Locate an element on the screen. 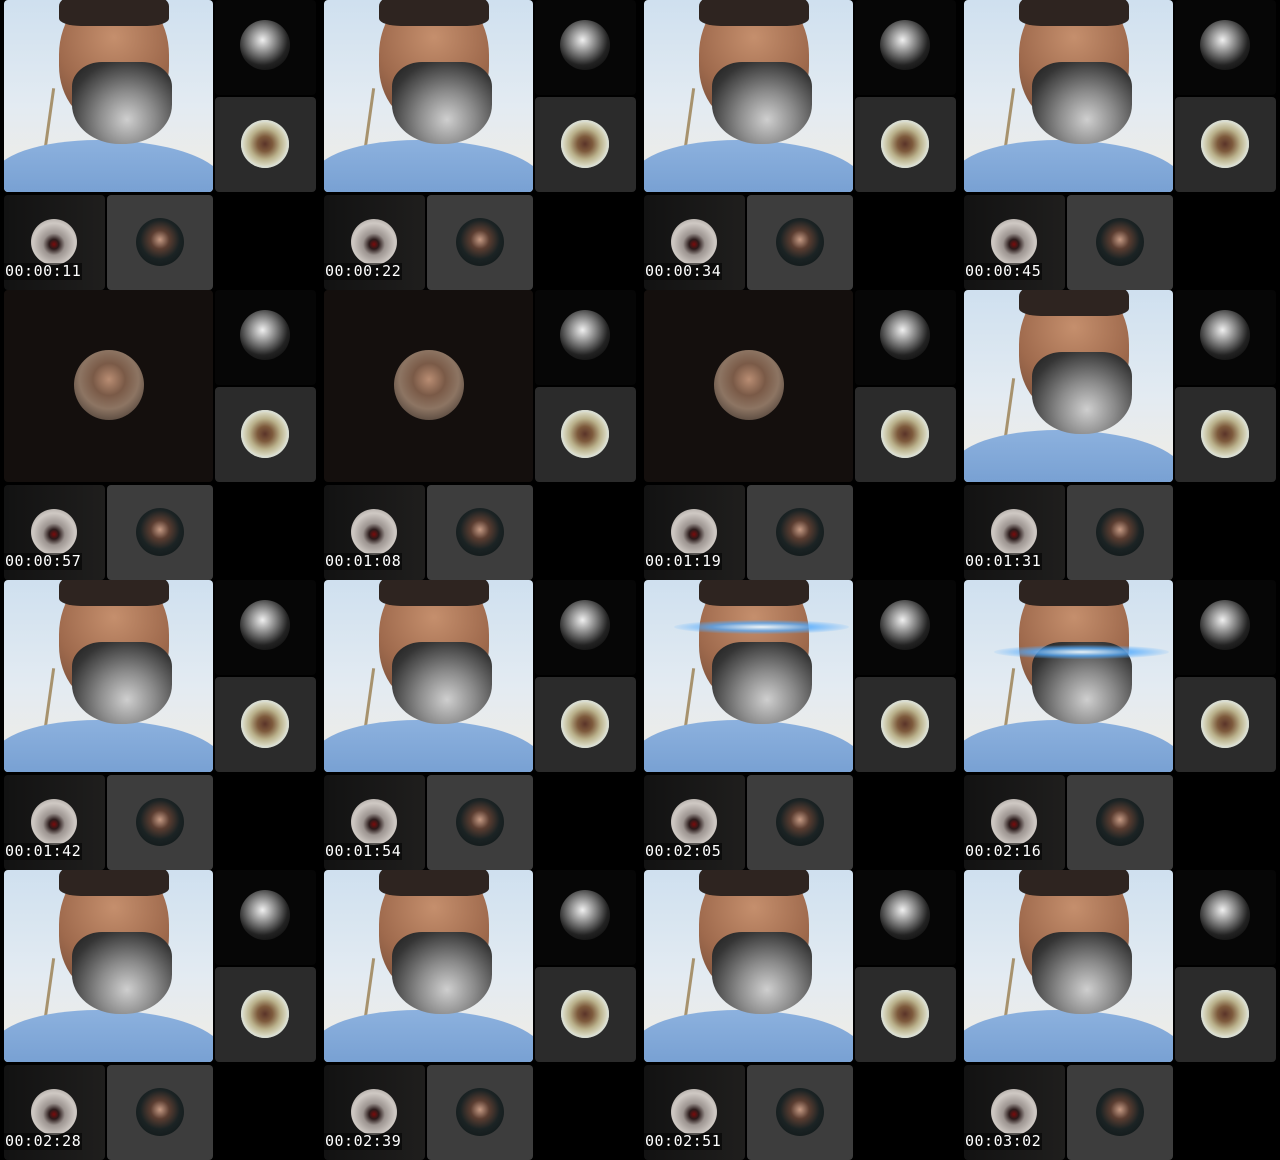 The width and height of the screenshot is (1280, 1160). video-frame-thumbnail: 00:02:05 is located at coordinates (800, 725).